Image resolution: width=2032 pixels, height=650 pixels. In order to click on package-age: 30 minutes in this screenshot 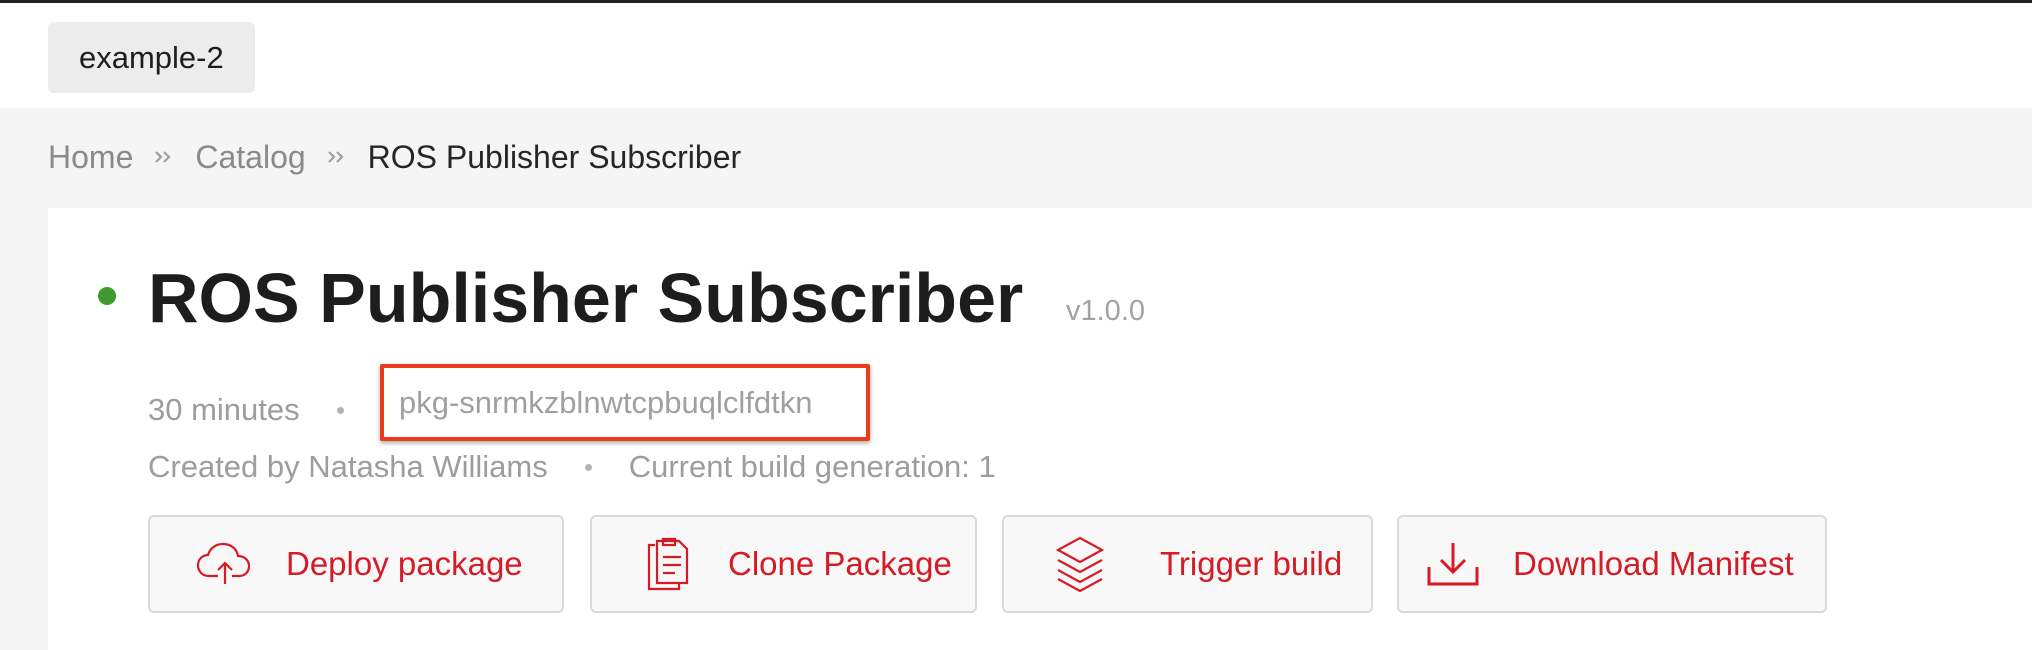, I will do `click(224, 409)`.